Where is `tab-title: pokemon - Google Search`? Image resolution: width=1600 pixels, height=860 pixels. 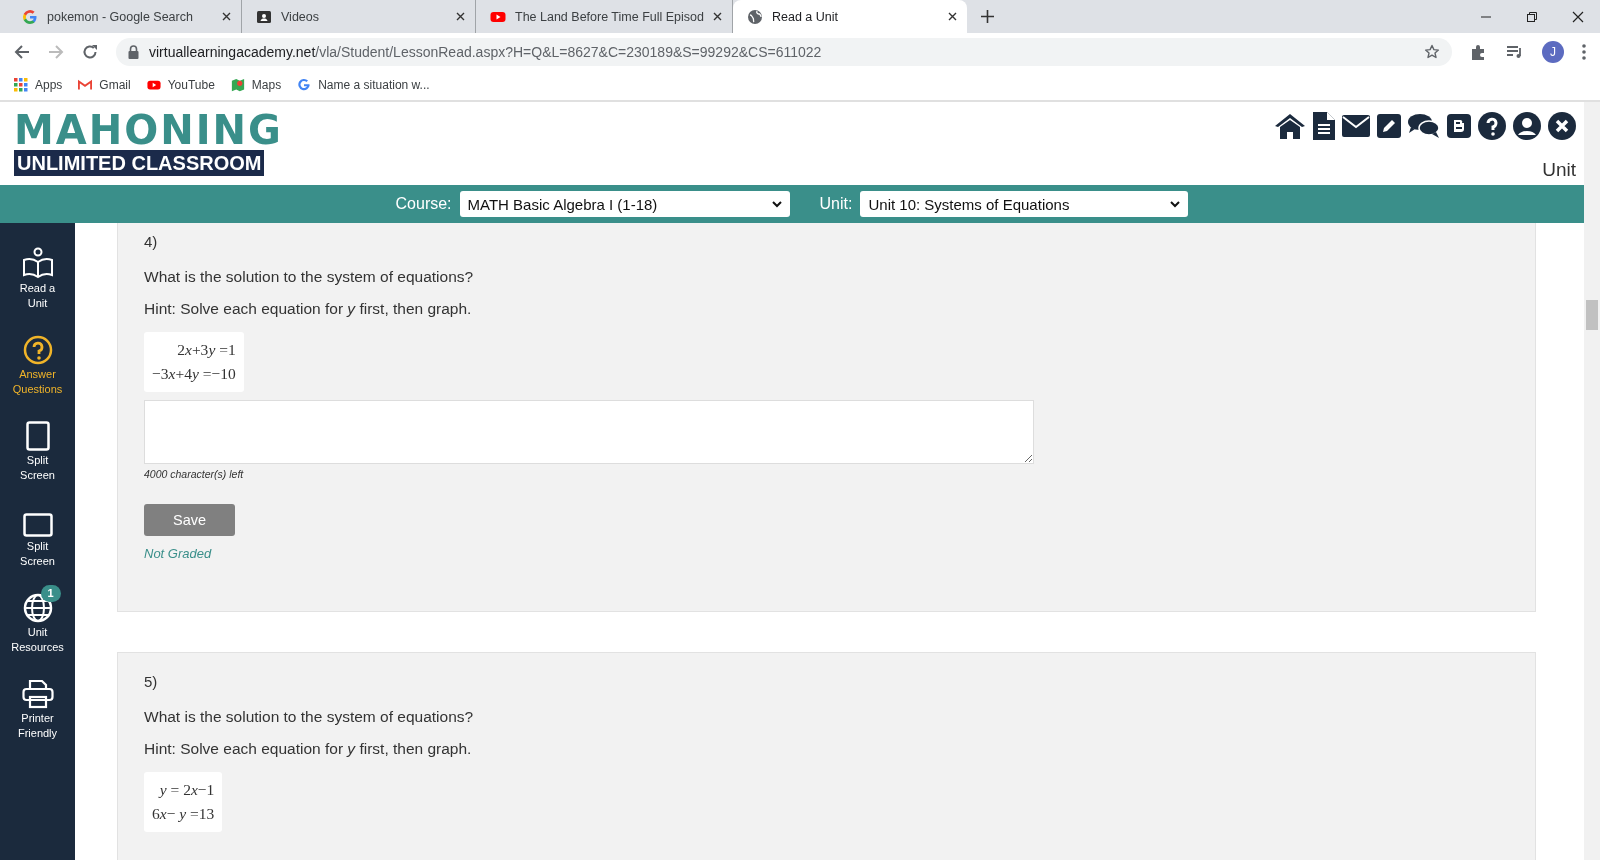 tab-title: pokemon - Google Search is located at coordinates (120, 16).